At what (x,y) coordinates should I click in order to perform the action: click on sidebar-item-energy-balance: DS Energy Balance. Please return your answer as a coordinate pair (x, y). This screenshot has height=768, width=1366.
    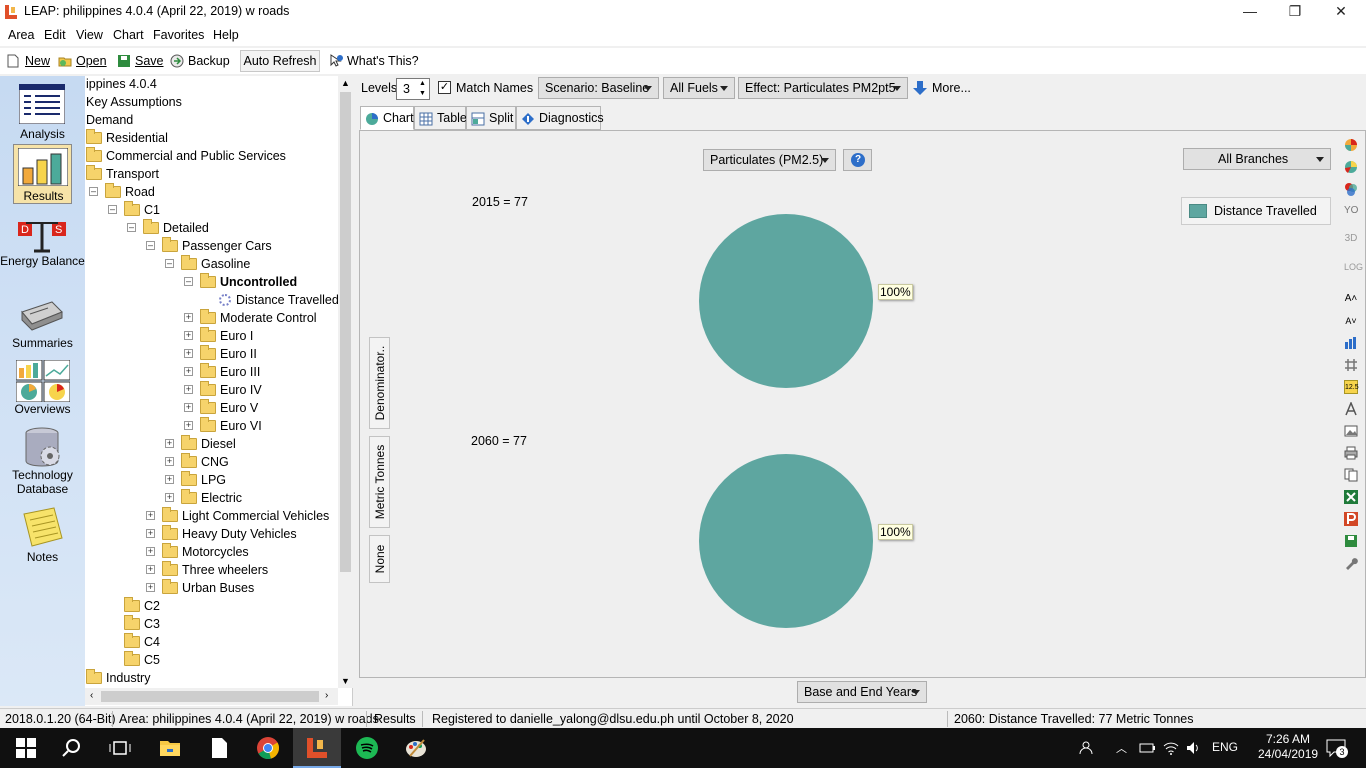
    Looking at the image, I should click on (42, 251).